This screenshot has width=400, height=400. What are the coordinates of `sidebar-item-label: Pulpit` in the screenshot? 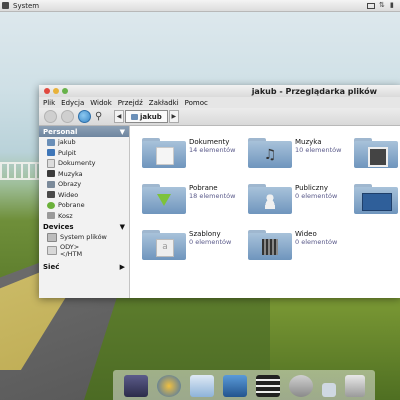 It's located at (67, 152).